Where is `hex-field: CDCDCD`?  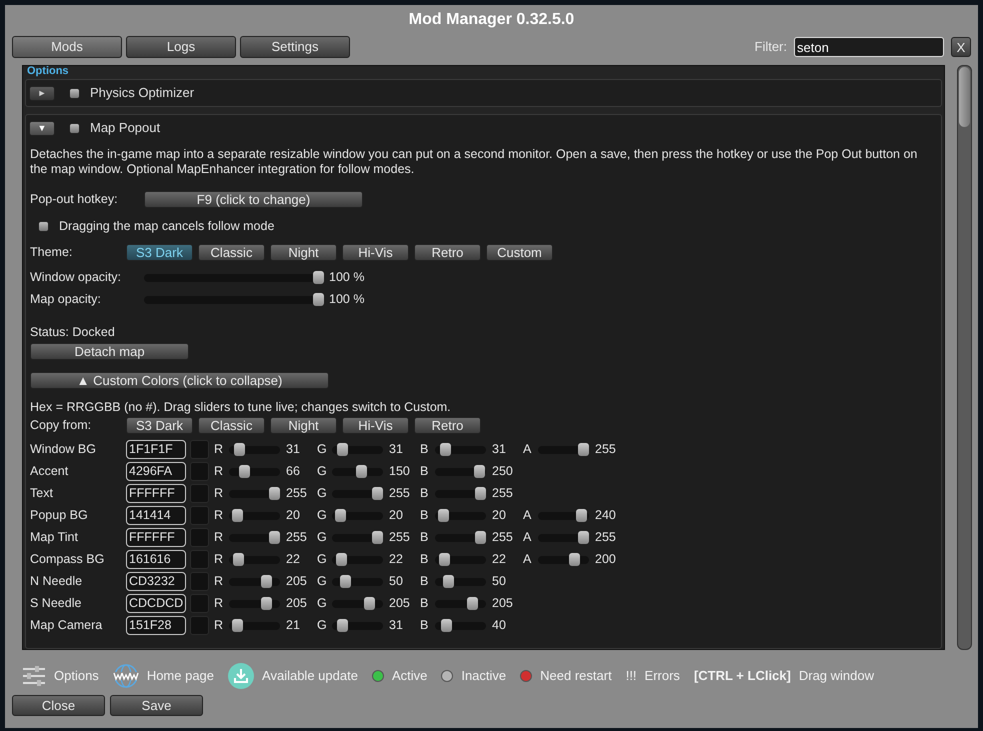 hex-field: CDCDCD is located at coordinates (156, 603).